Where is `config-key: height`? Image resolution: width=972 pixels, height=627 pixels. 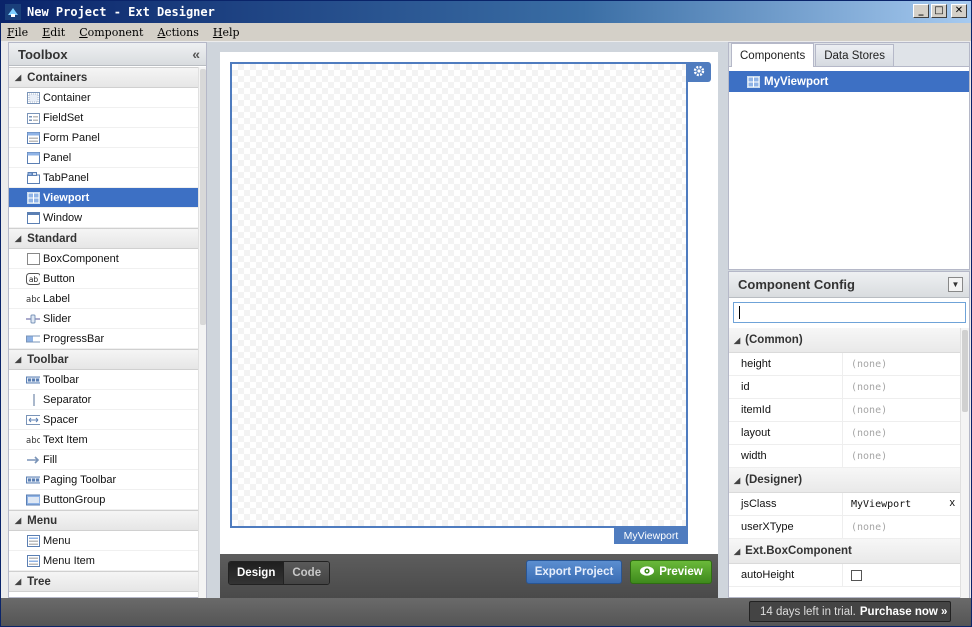
config-key: height is located at coordinates (786, 364).